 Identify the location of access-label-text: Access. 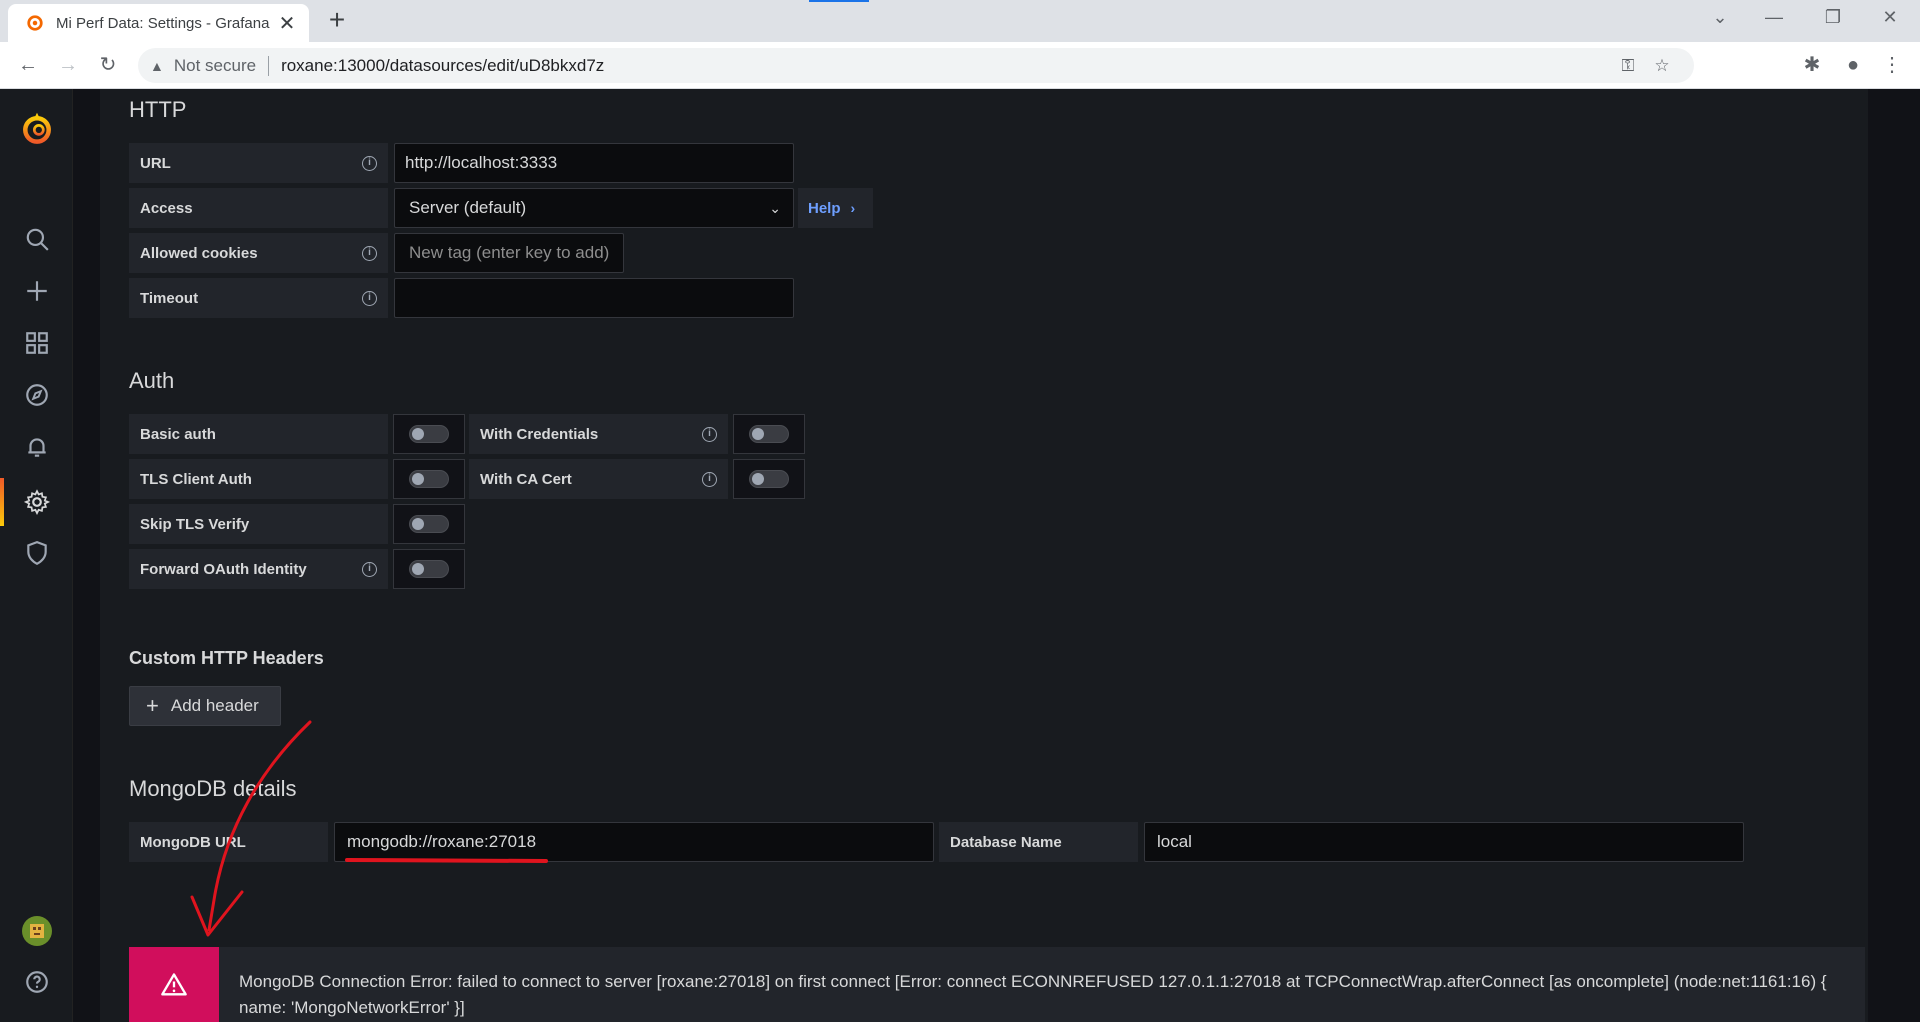
(166, 208).